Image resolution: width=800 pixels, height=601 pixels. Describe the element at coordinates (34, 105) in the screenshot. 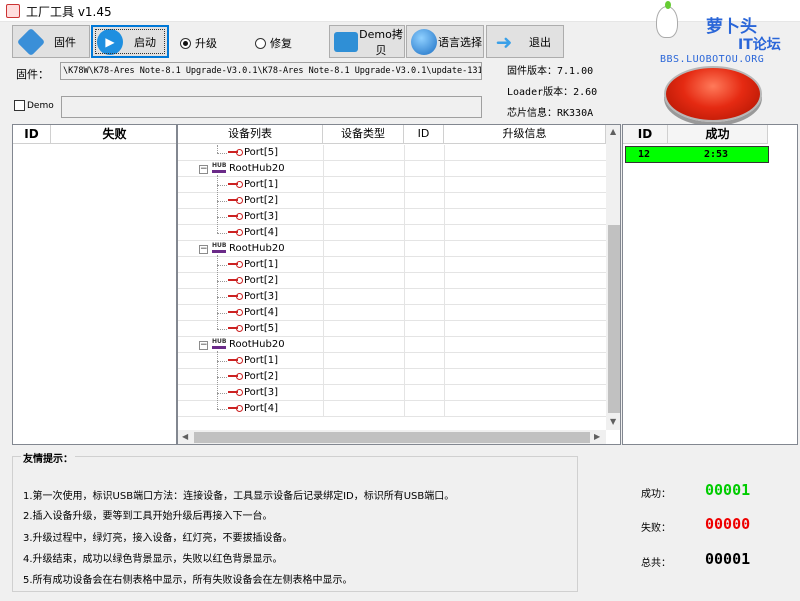

I see `demo-checkbox: Demo` at that location.